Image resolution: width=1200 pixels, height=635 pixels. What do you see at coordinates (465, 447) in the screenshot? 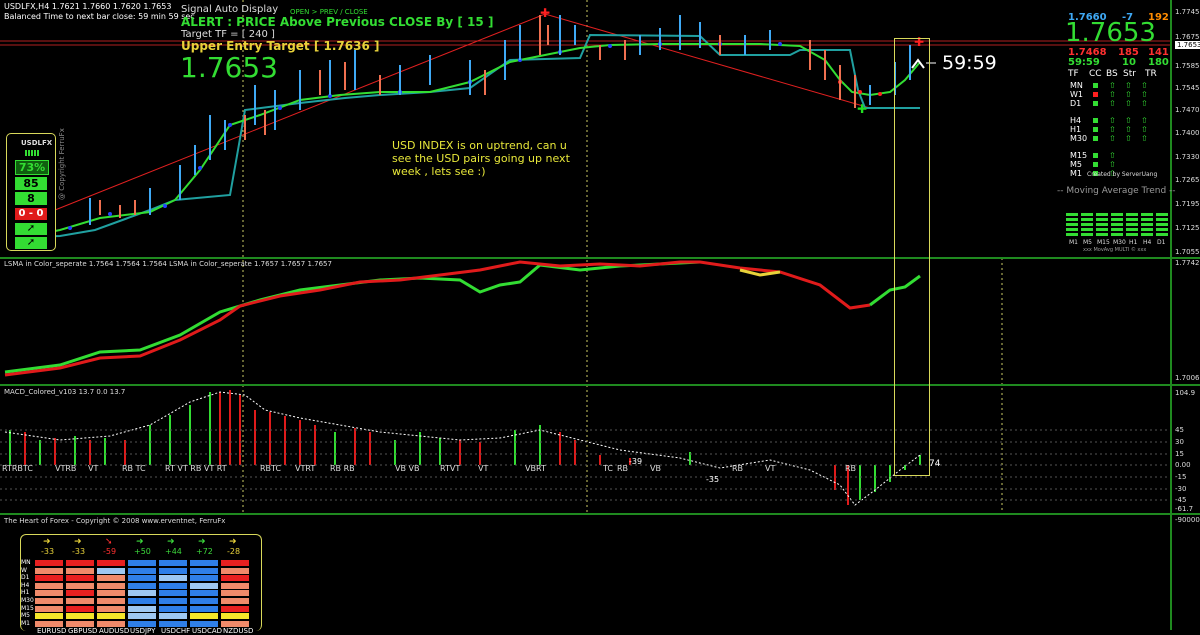
I see `macd-histogram` at bounding box center [465, 447].